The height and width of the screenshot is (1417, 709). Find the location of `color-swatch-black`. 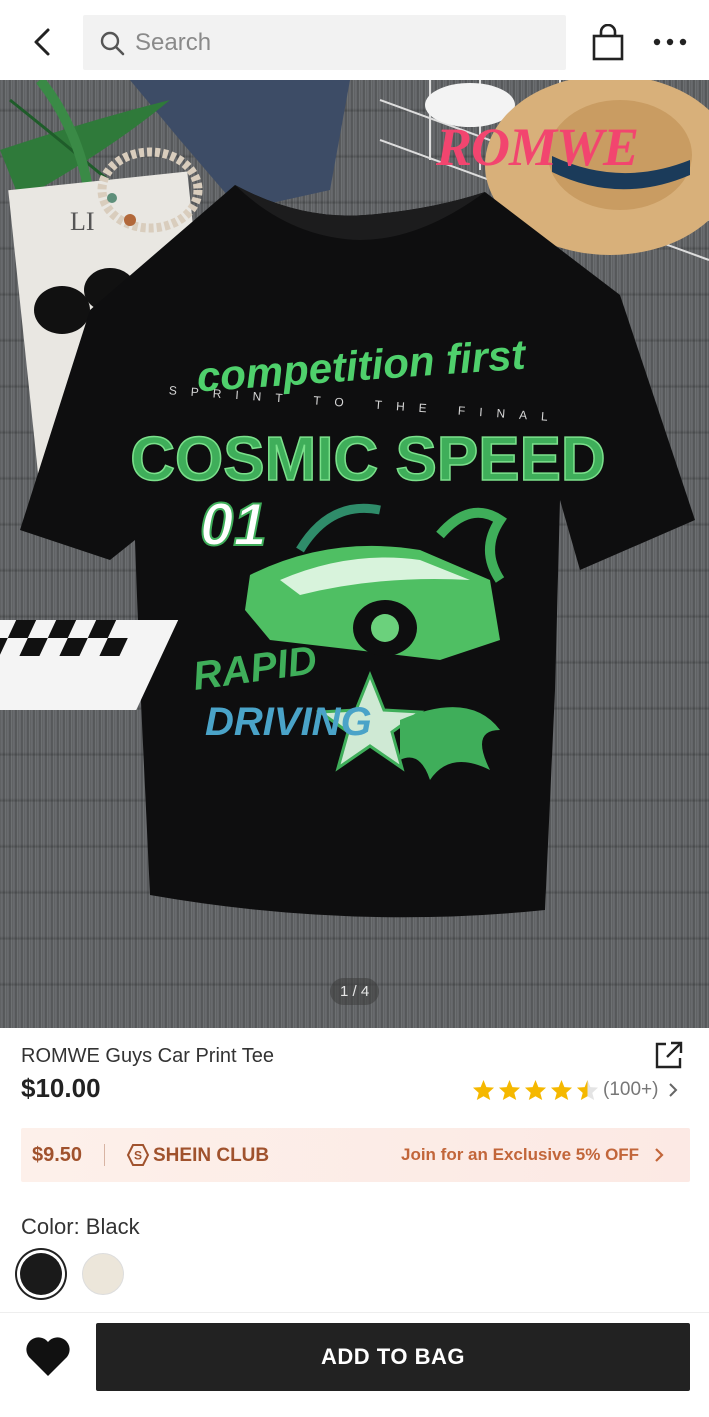

color-swatch-black is located at coordinates (41, 1274).